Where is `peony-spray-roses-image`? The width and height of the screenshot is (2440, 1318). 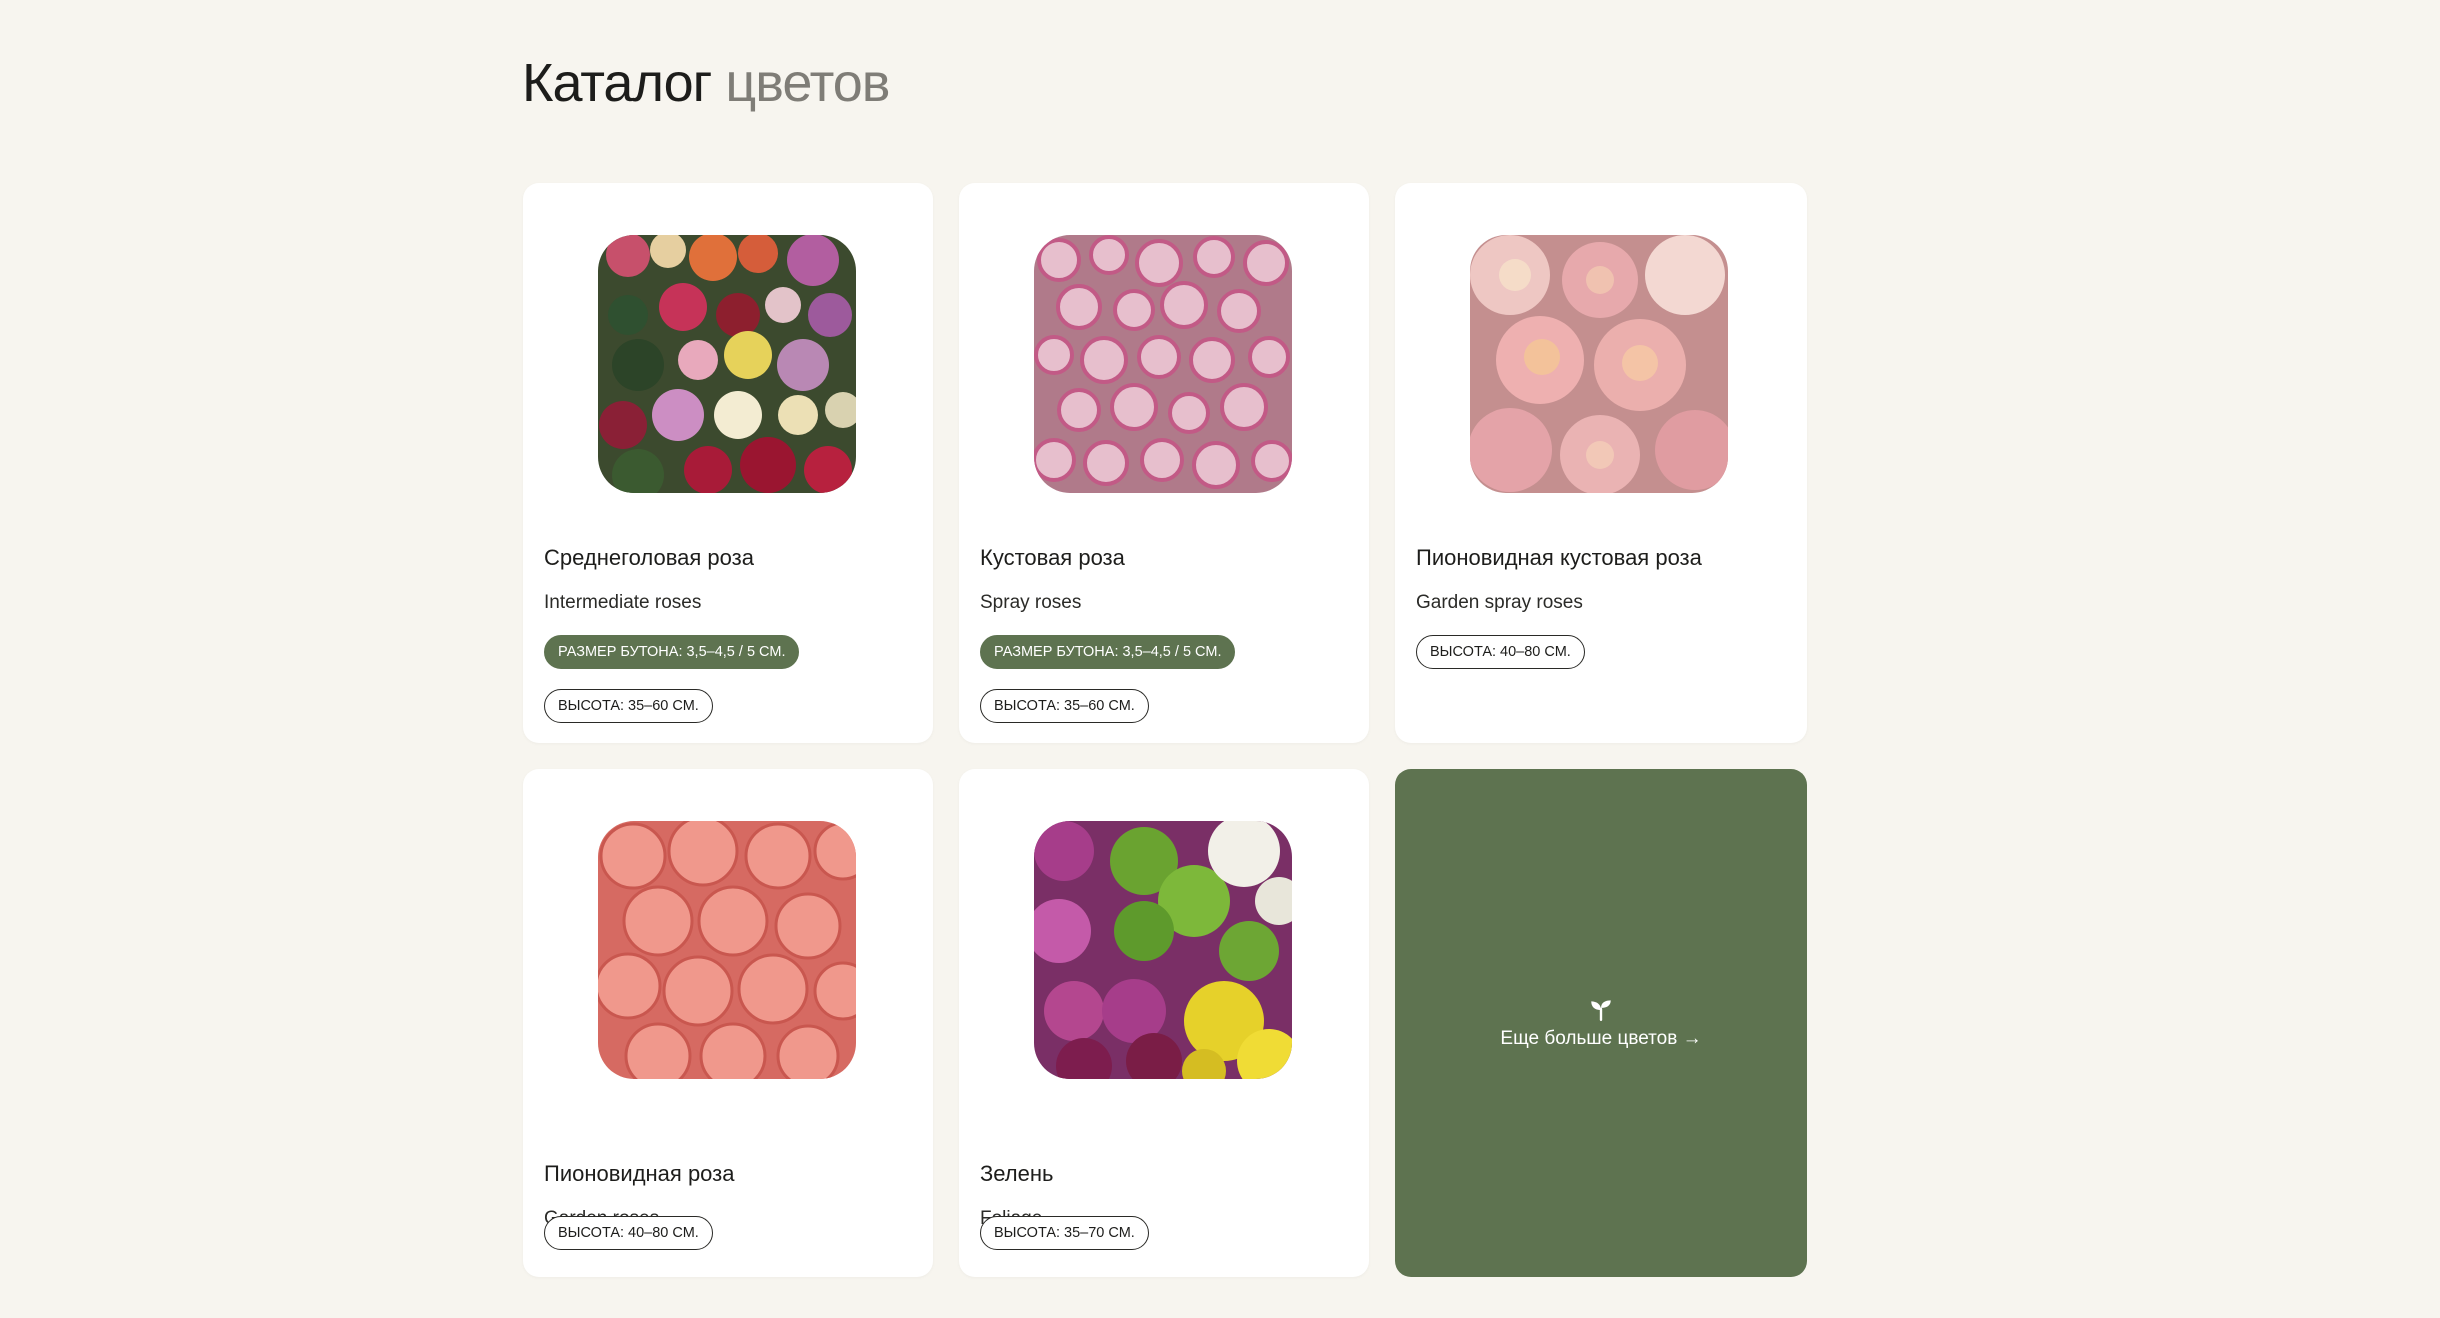 peony-spray-roses-image is located at coordinates (1599, 364).